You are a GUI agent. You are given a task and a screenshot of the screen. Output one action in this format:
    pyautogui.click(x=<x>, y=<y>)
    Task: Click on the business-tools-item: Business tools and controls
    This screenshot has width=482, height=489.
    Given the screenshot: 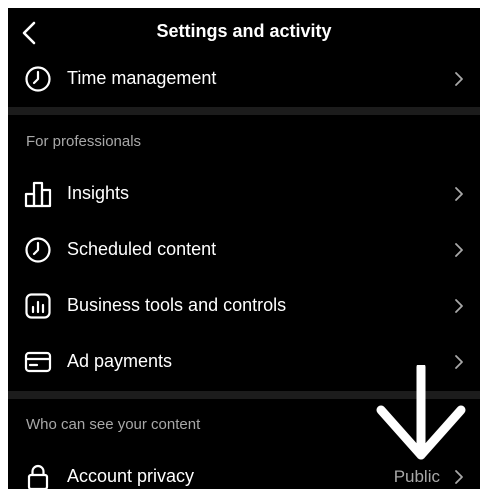 What is the action you would take?
    pyautogui.click(x=244, y=305)
    